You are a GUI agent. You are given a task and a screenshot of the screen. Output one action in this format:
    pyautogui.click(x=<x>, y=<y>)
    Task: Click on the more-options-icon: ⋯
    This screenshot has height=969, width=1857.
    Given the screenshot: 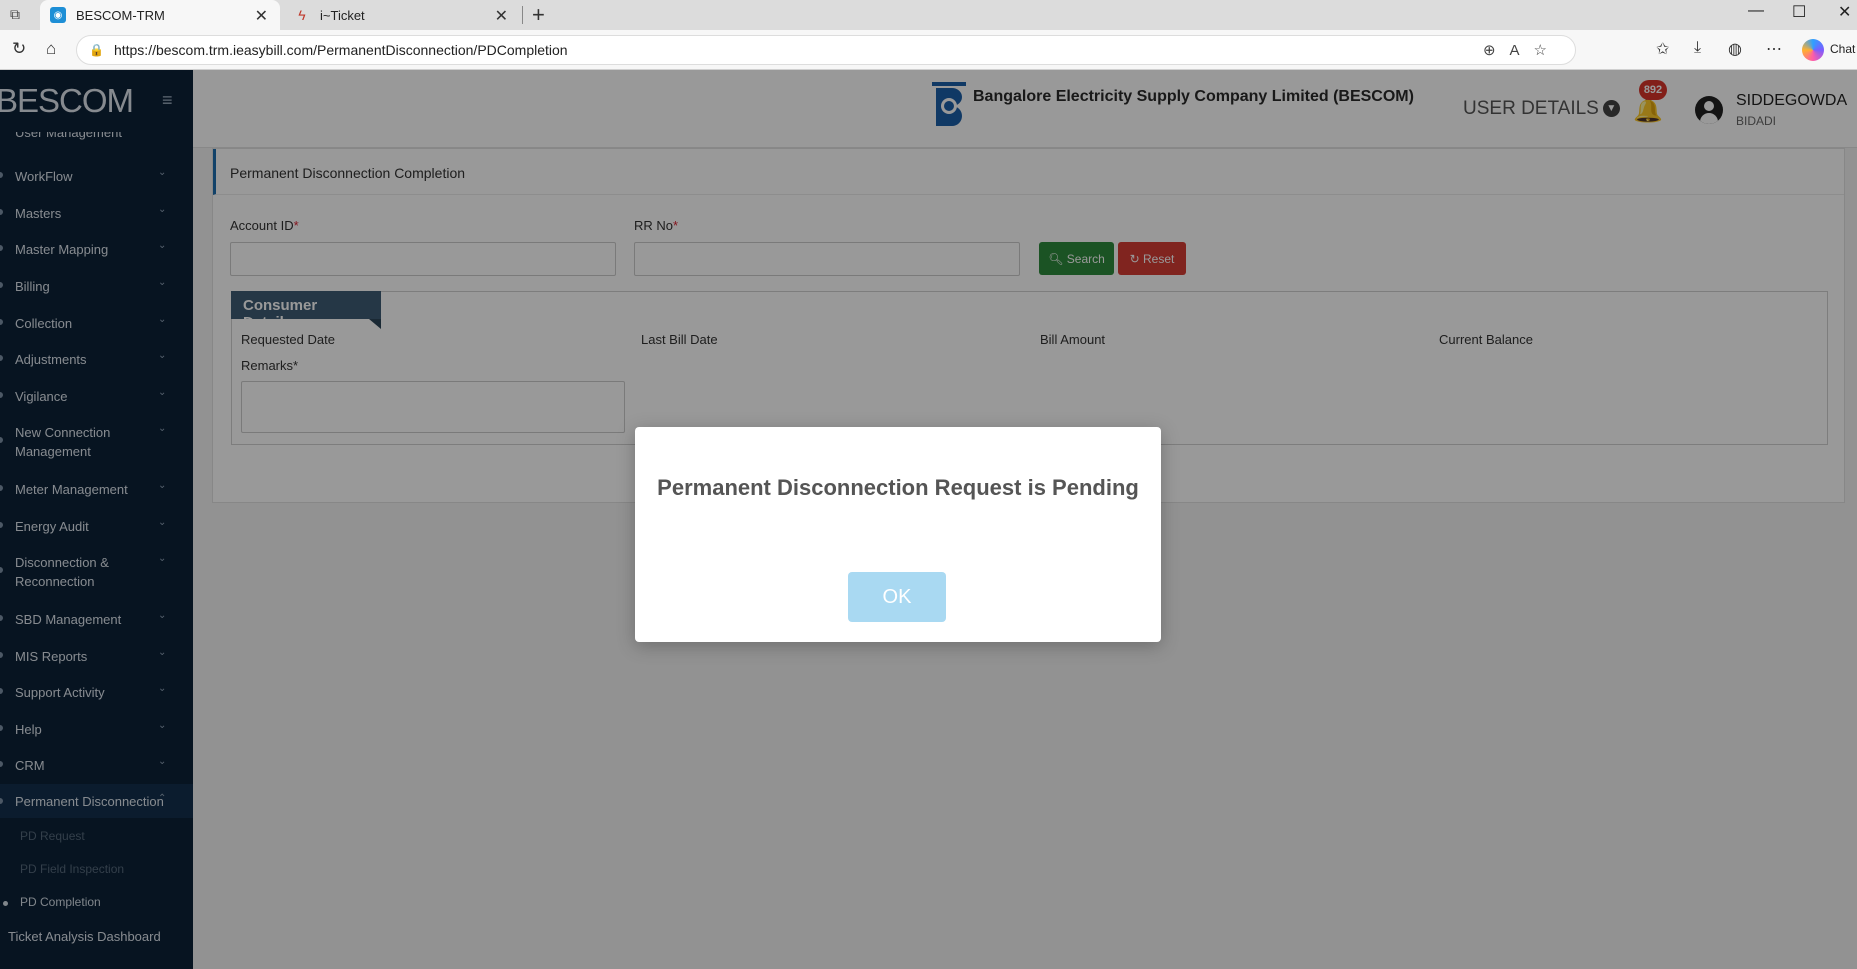 What is the action you would take?
    pyautogui.click(x=1774, y=49)
    